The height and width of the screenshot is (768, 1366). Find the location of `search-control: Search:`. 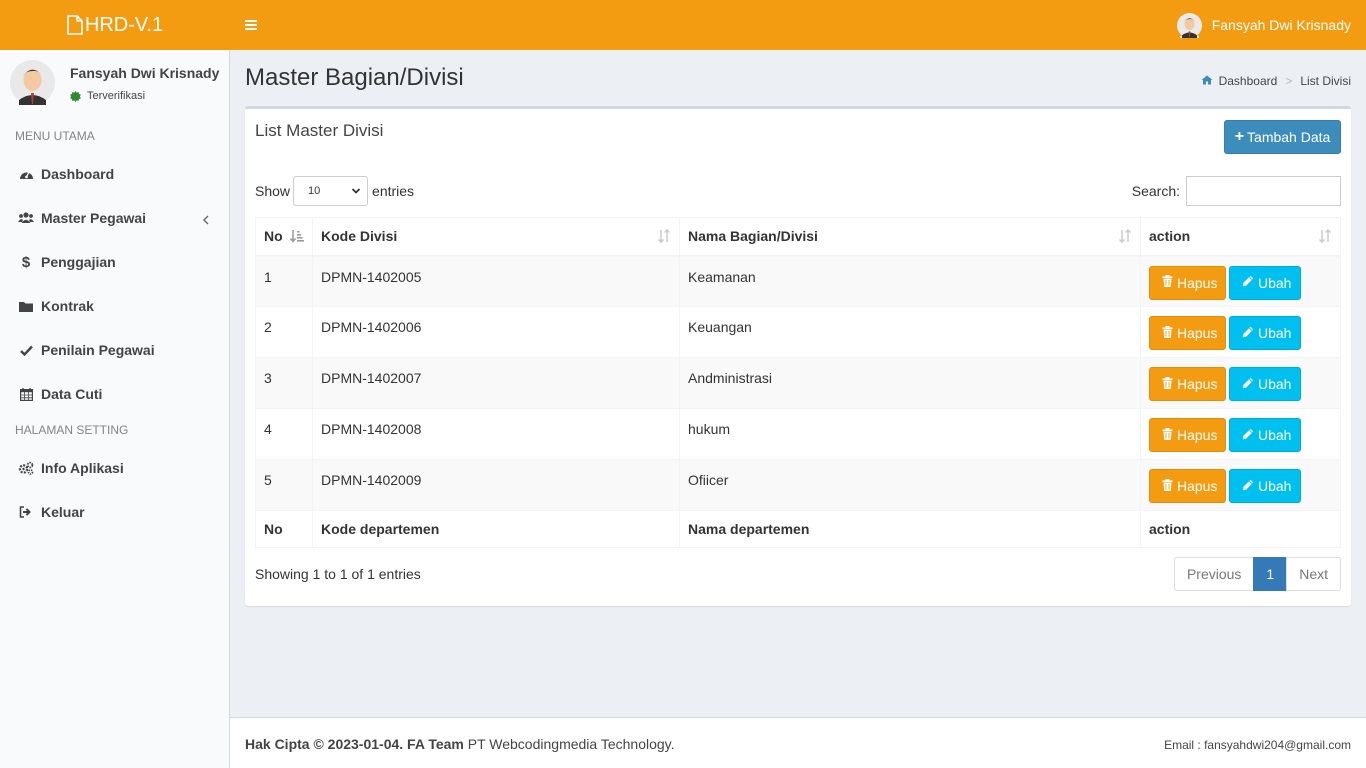

search-control: Search: is located at coordinates (1236, 191).